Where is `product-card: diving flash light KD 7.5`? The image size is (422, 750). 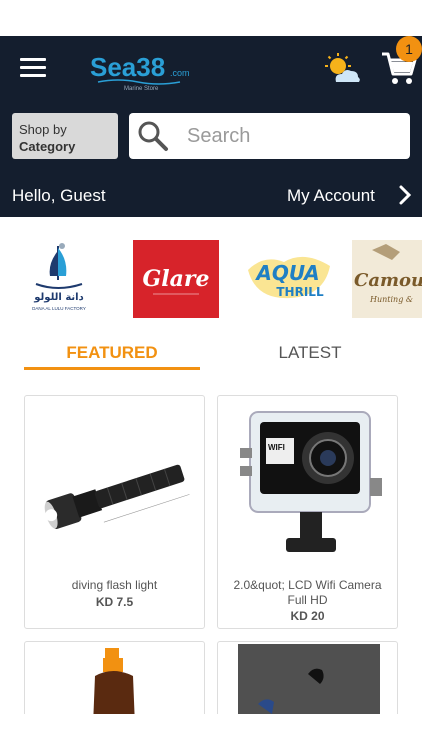 product-card: diving flash light KD 7.5 is located at coordinates (114, 512).